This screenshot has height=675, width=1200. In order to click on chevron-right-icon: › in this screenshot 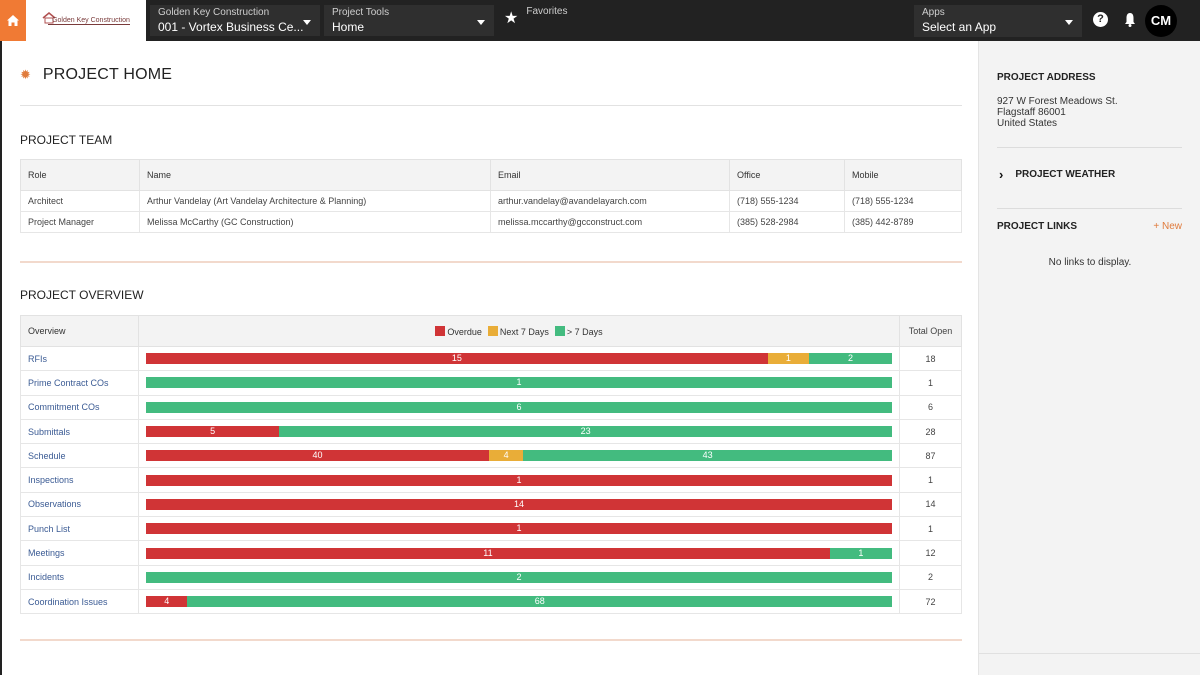, I will do `click(1001, 174)`.